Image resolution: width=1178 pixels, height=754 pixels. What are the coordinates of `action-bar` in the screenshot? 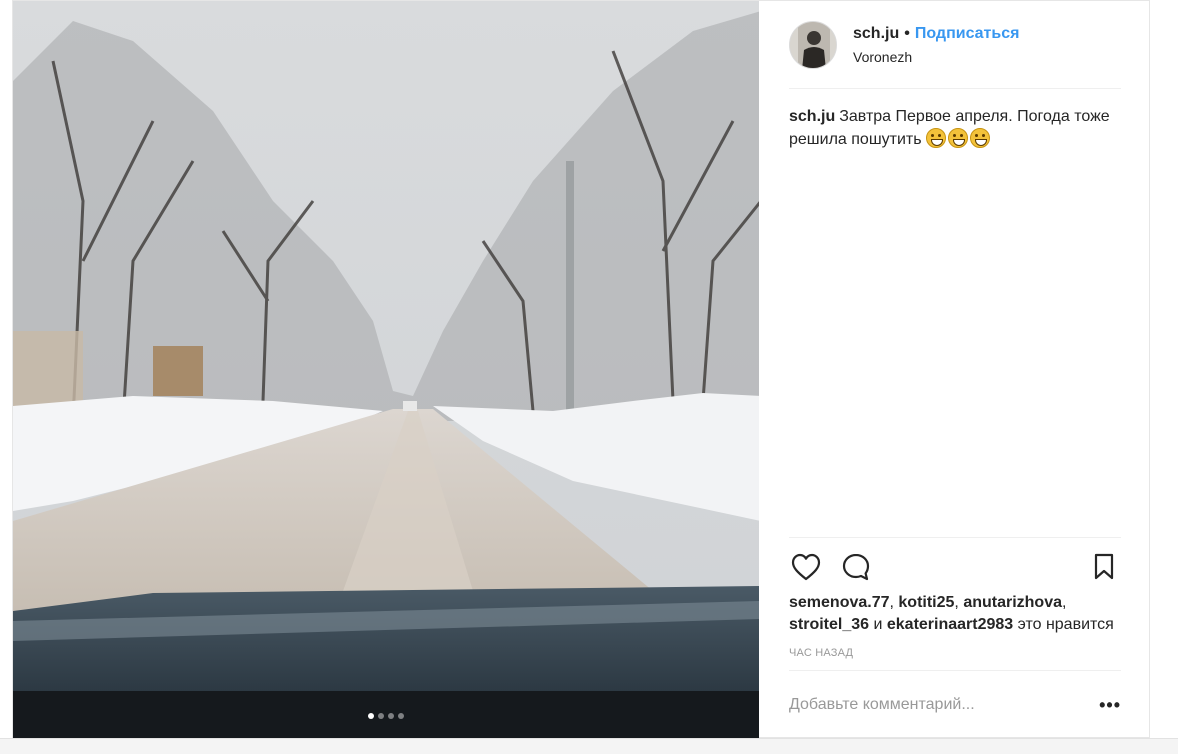 It's located at (955, 566).